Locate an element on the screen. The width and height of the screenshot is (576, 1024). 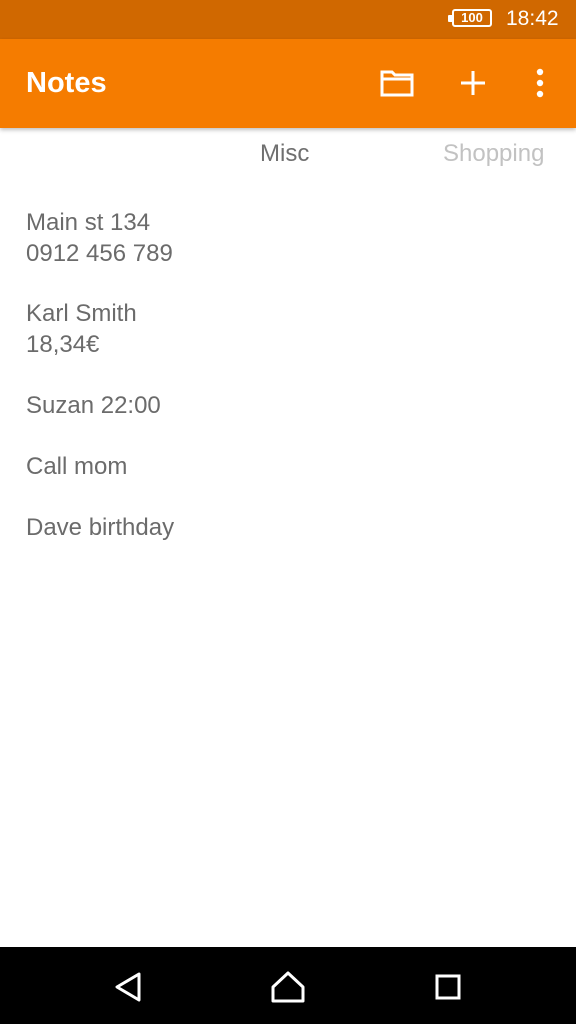
recents-icon is located at coordinates (448, 987).